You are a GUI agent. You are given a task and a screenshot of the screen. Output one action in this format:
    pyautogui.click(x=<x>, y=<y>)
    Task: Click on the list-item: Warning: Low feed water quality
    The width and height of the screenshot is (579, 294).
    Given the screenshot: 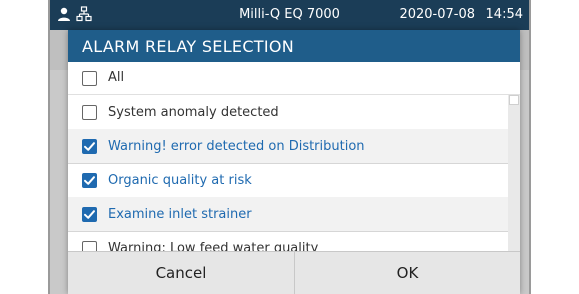 What is the action you would take?
    pyautogui.click(x=288, y=241)
    